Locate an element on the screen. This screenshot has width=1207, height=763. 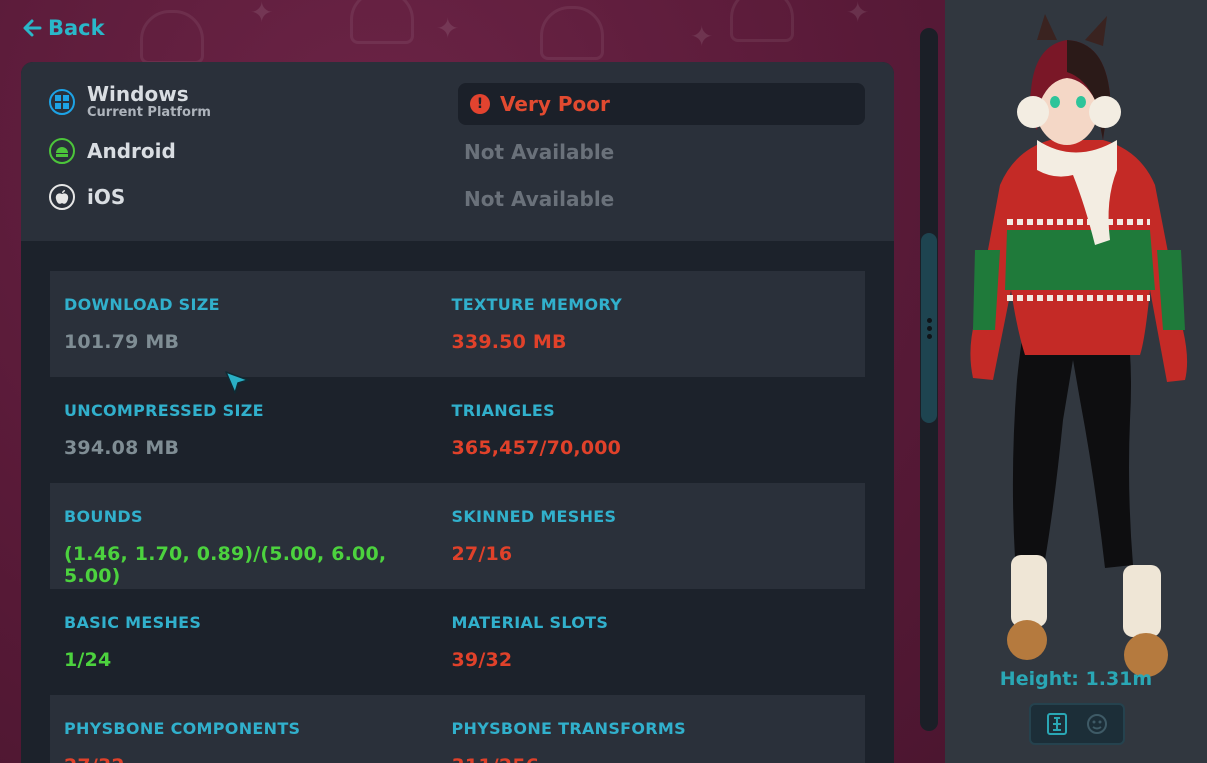
rating-badge-windows: ! Very Poor is located at coordinates (661, 104).